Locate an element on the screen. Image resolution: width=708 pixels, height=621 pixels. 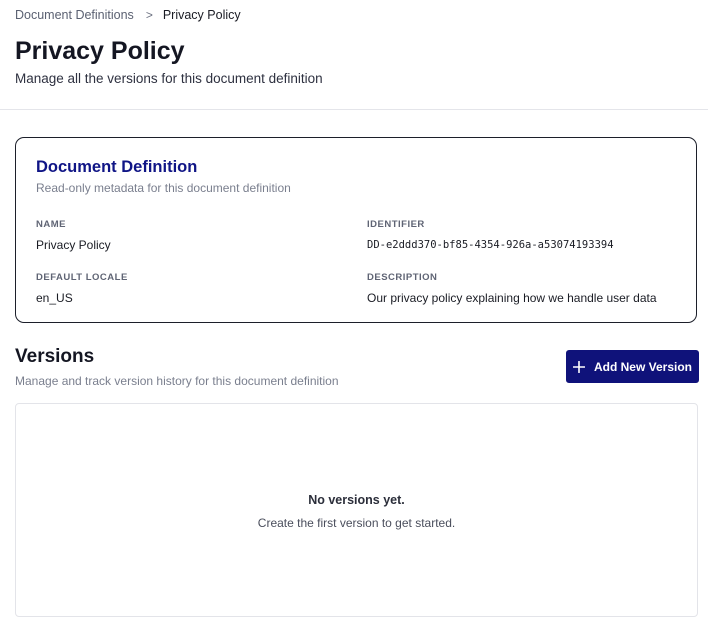
default-locale-value: en_US is located at coordinates (54, 298).